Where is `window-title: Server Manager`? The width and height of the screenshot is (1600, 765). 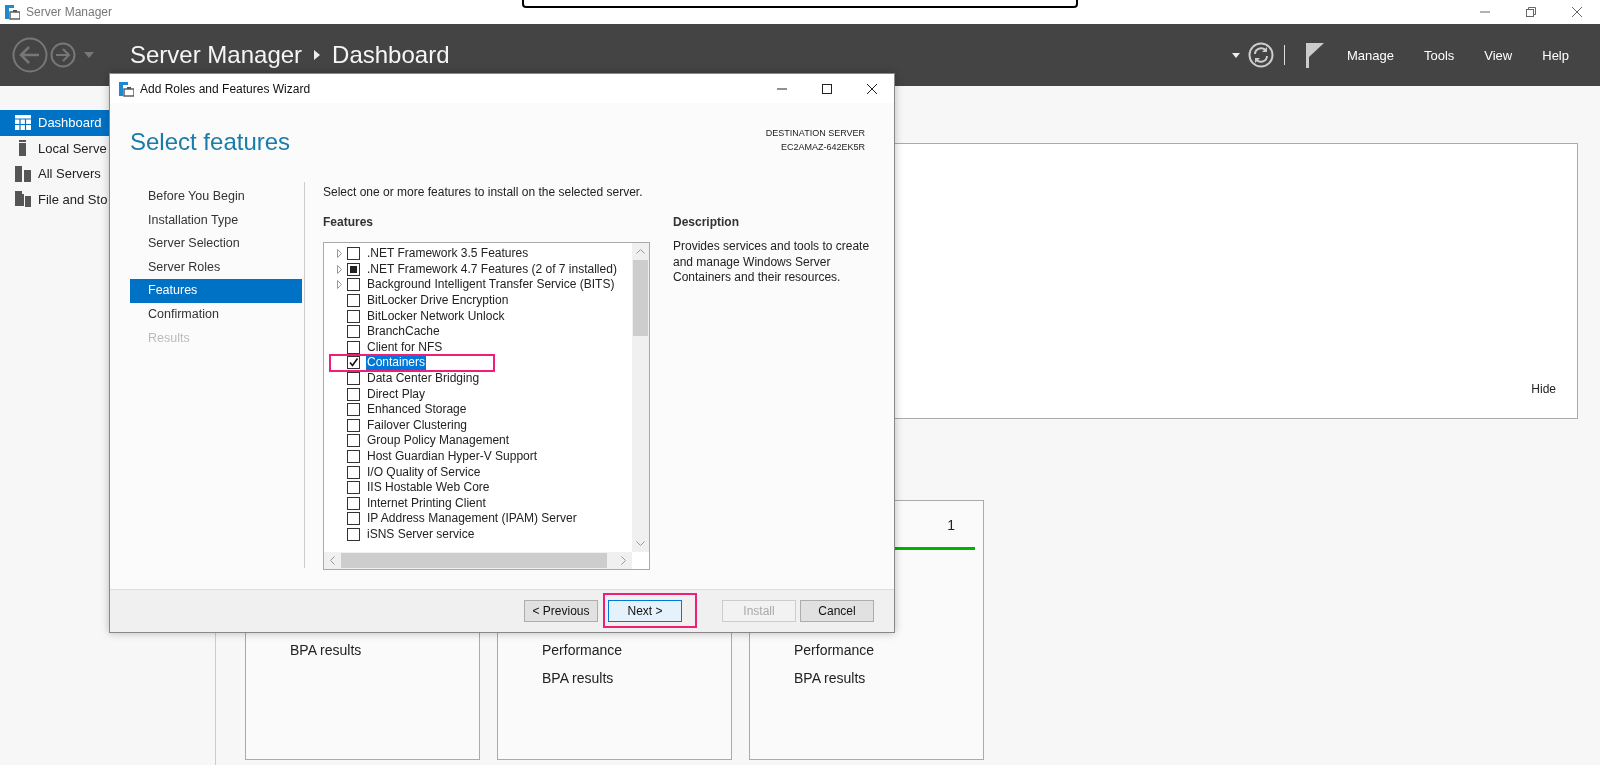
window-title: Server Manager is located at coordinates (69, 12).